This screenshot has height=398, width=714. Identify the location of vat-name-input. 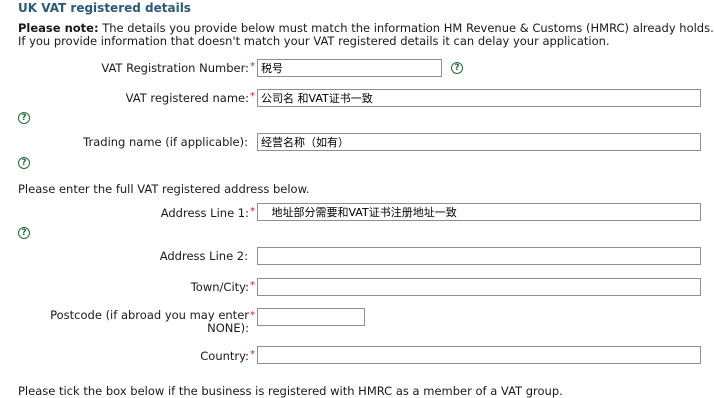
(479, 98).